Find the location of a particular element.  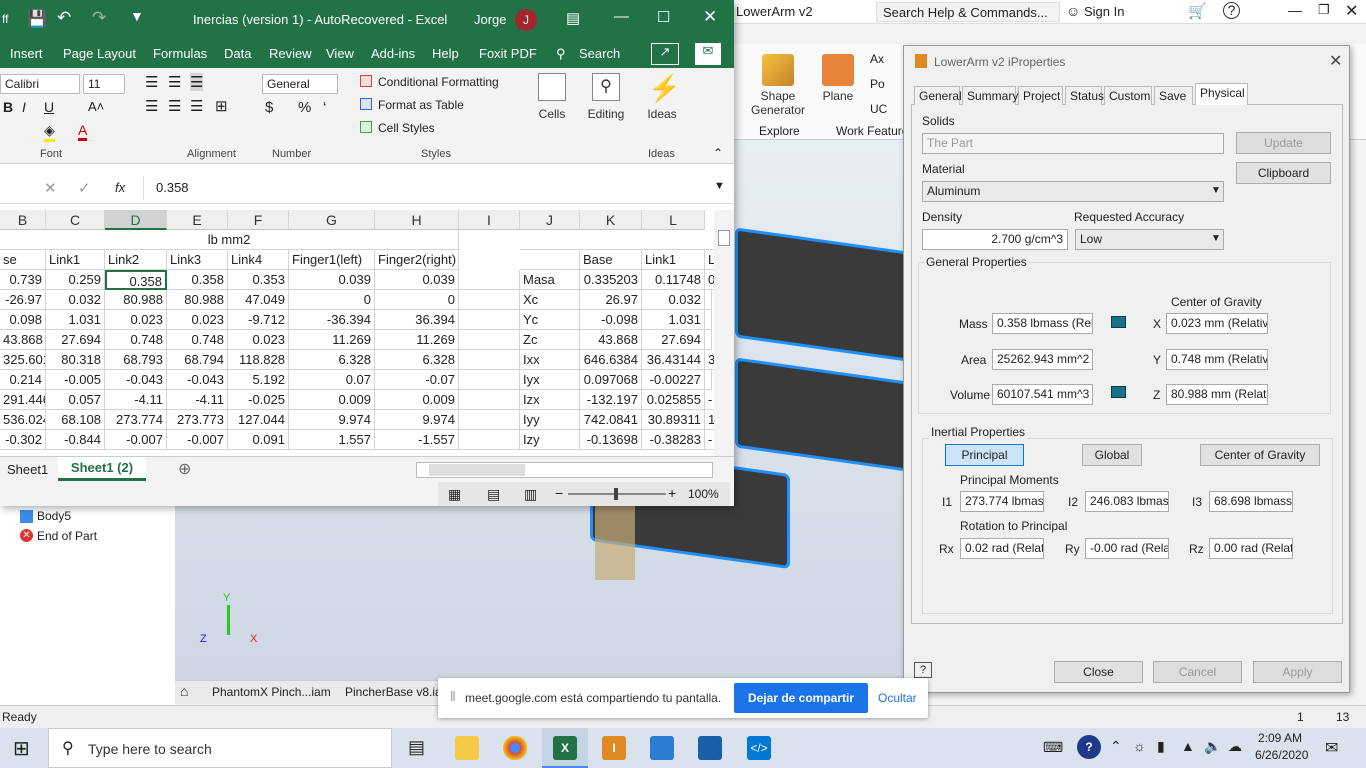

horizontal-scrollbar is located at coordinates (564, 470).